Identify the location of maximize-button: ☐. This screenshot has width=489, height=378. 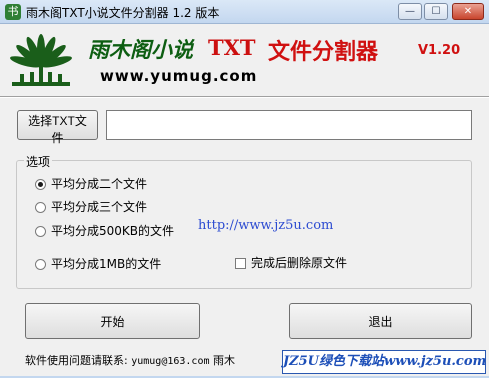
(436, 11).